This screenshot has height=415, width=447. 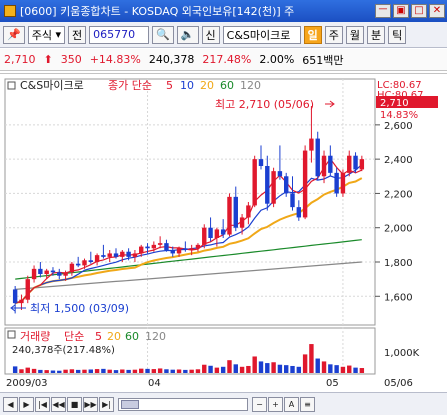 I want to click on ma-period-10: 10, so click(x=187, y=85).